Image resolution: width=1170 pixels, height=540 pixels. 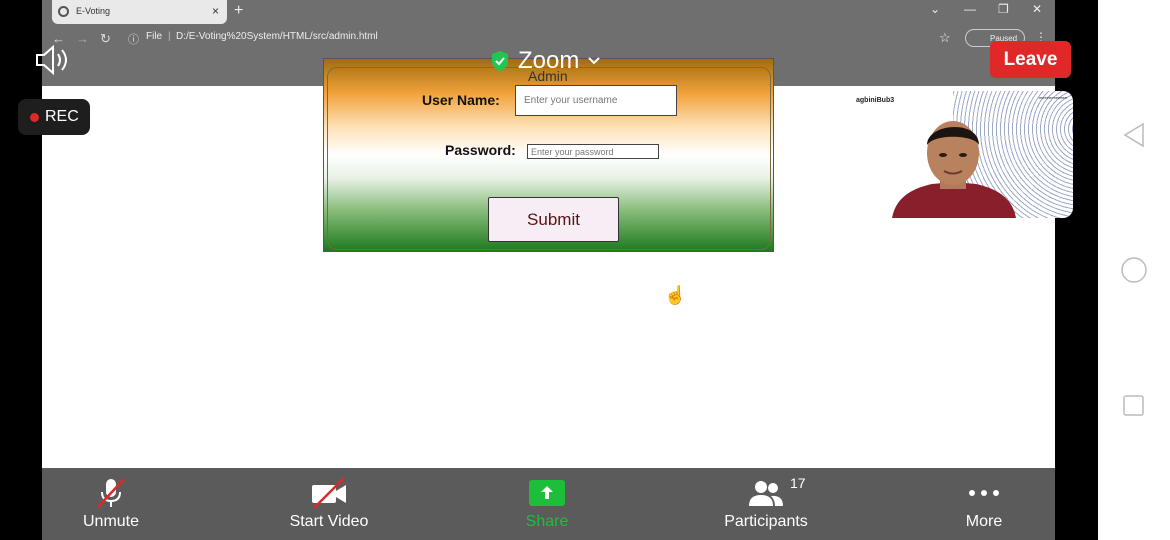 I want to click on meeting-title: Zoom, so click(x=549, y=60).